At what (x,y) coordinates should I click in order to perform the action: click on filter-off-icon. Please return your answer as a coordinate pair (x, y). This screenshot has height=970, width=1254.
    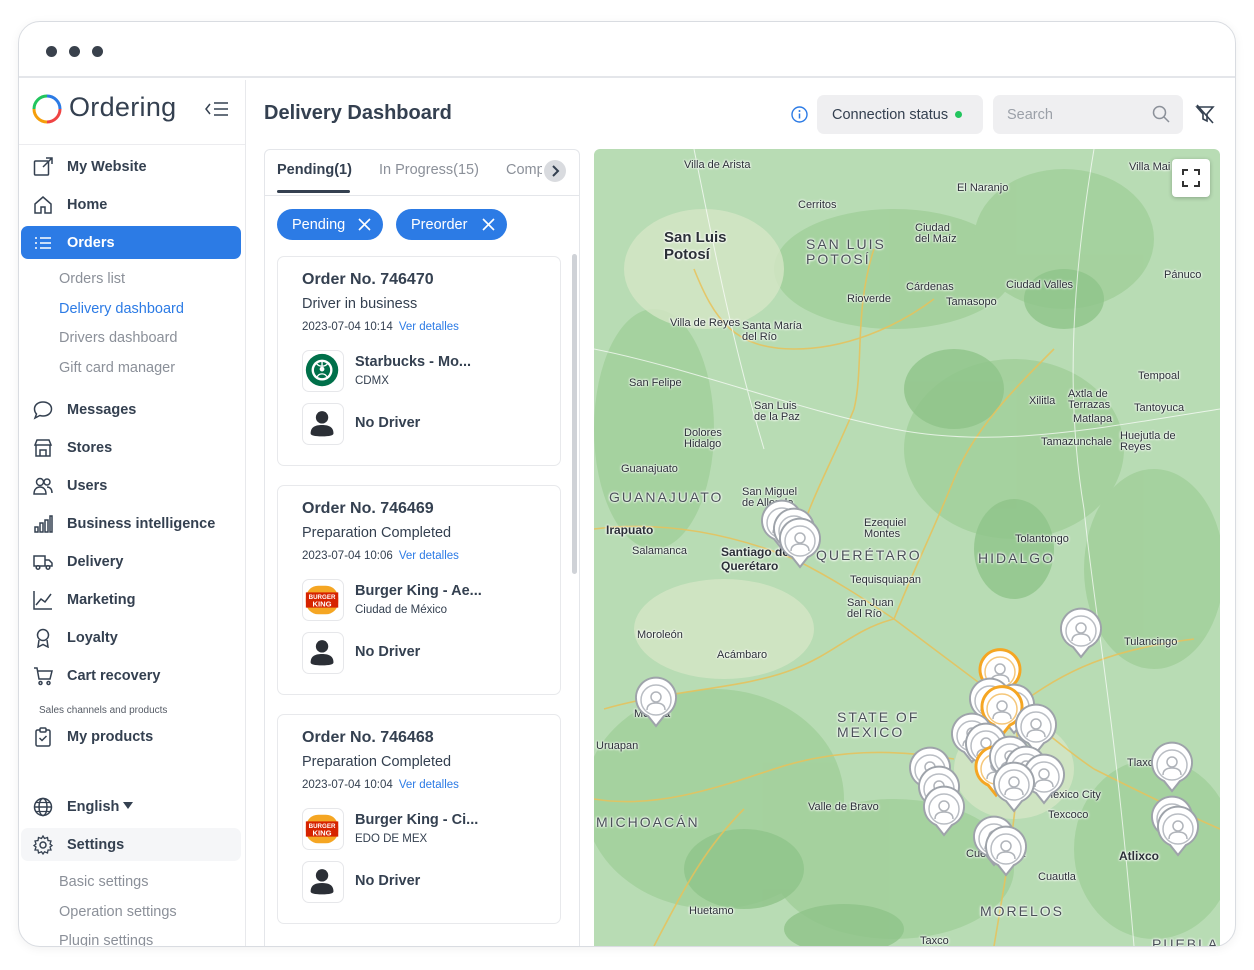
    Looking at the image, I should click on (1205, 114).